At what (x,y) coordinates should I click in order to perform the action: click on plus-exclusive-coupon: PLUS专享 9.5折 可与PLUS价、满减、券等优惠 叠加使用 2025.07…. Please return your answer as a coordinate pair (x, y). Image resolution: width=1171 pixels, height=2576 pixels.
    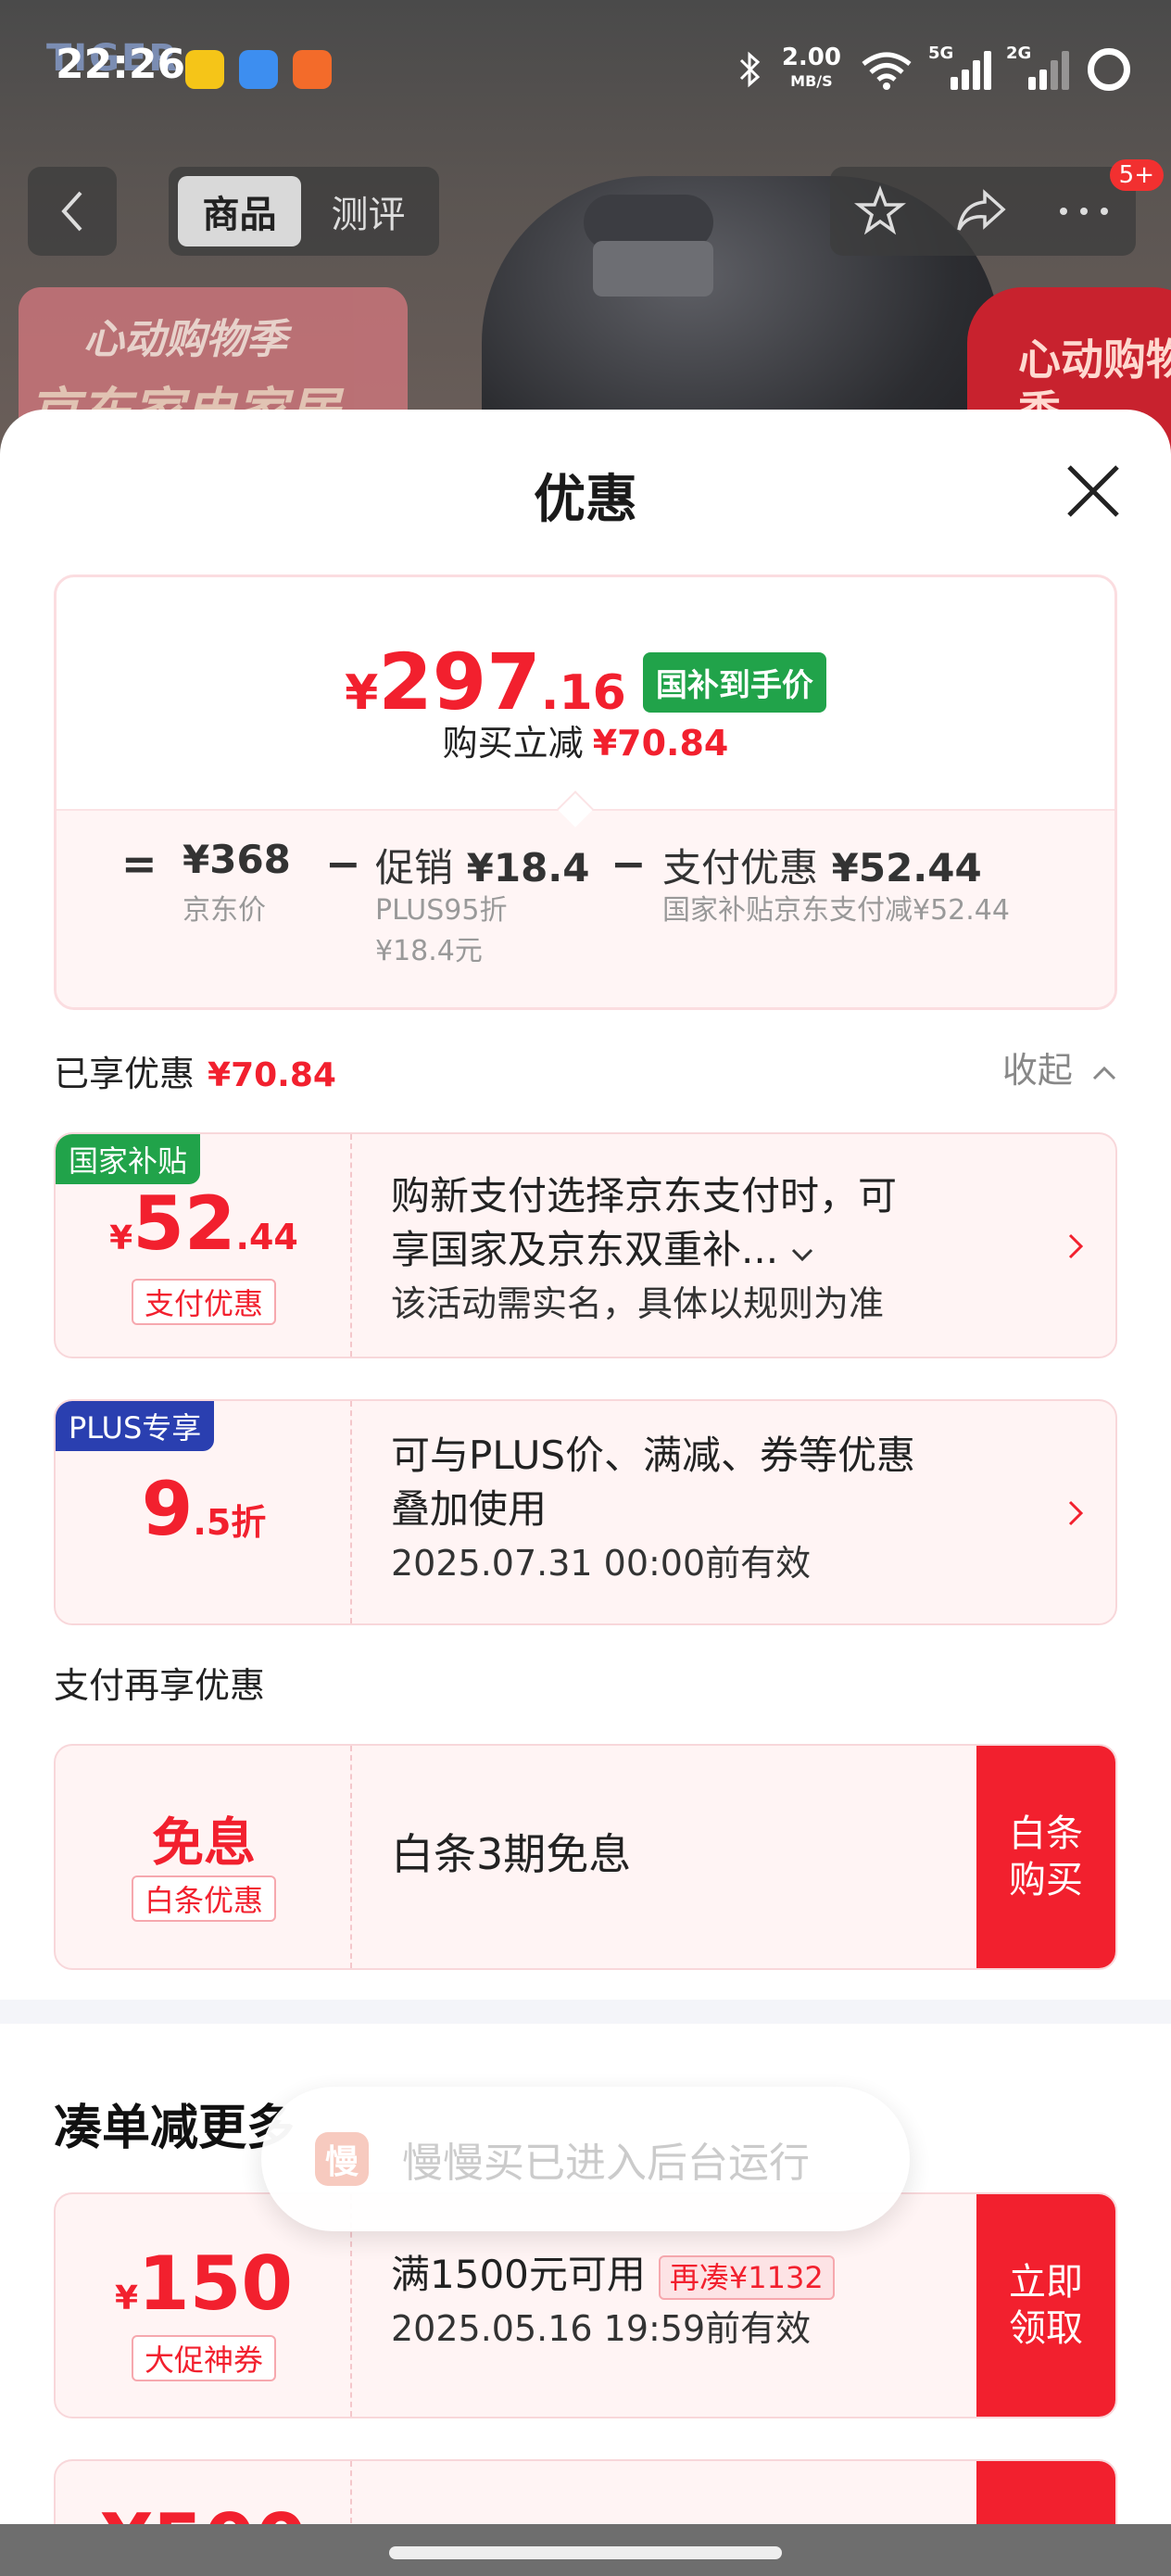
    Looking at the image, I should click on (585, 1512).